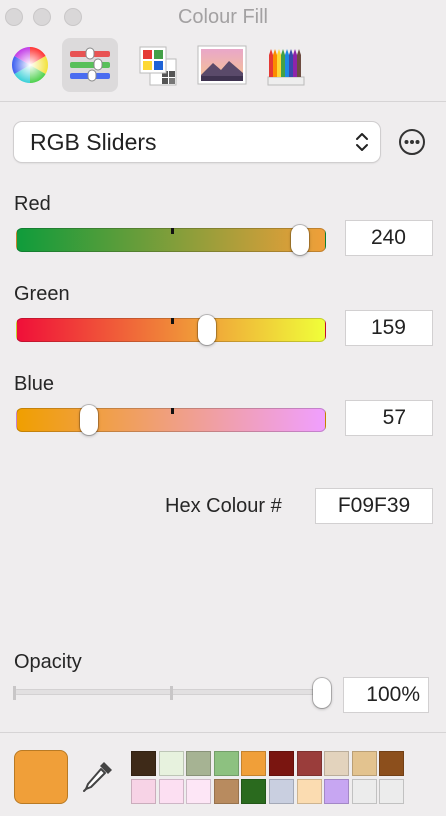 Image resolution: width=446 pixels, height=816 pixels. I want to click on opacity-value-field: 100%, so click(386, 695).